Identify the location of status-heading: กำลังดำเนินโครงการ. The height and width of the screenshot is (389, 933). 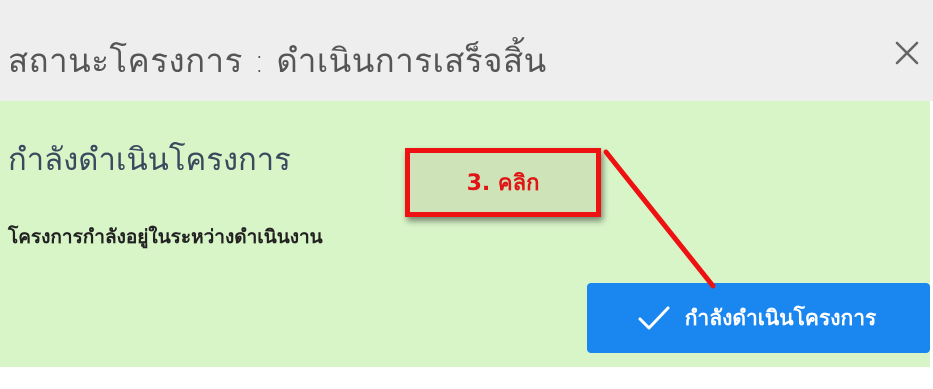
(149, 160).